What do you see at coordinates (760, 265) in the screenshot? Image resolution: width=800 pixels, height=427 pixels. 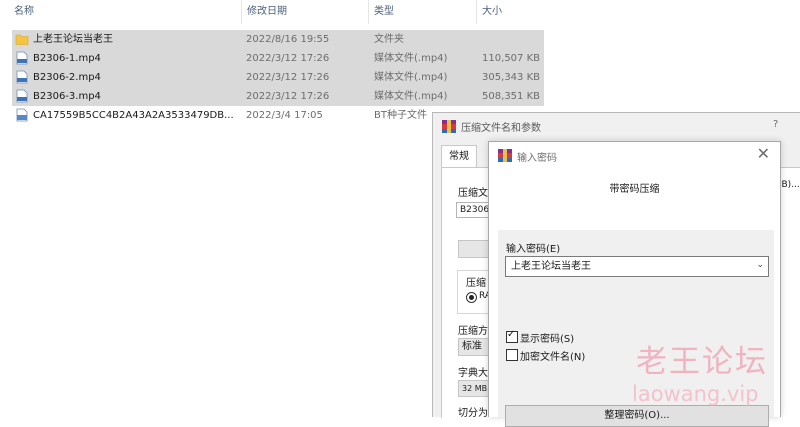 I see `chevron-down-icon: ⌄` at bounding box center [760, 265].